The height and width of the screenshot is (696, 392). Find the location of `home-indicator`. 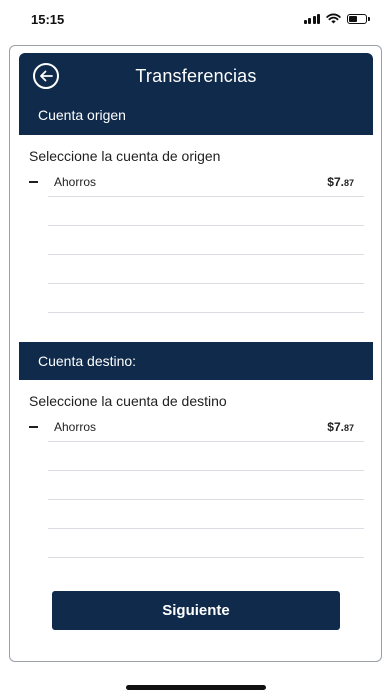

home-indicator is located at coordinates (196, 687).